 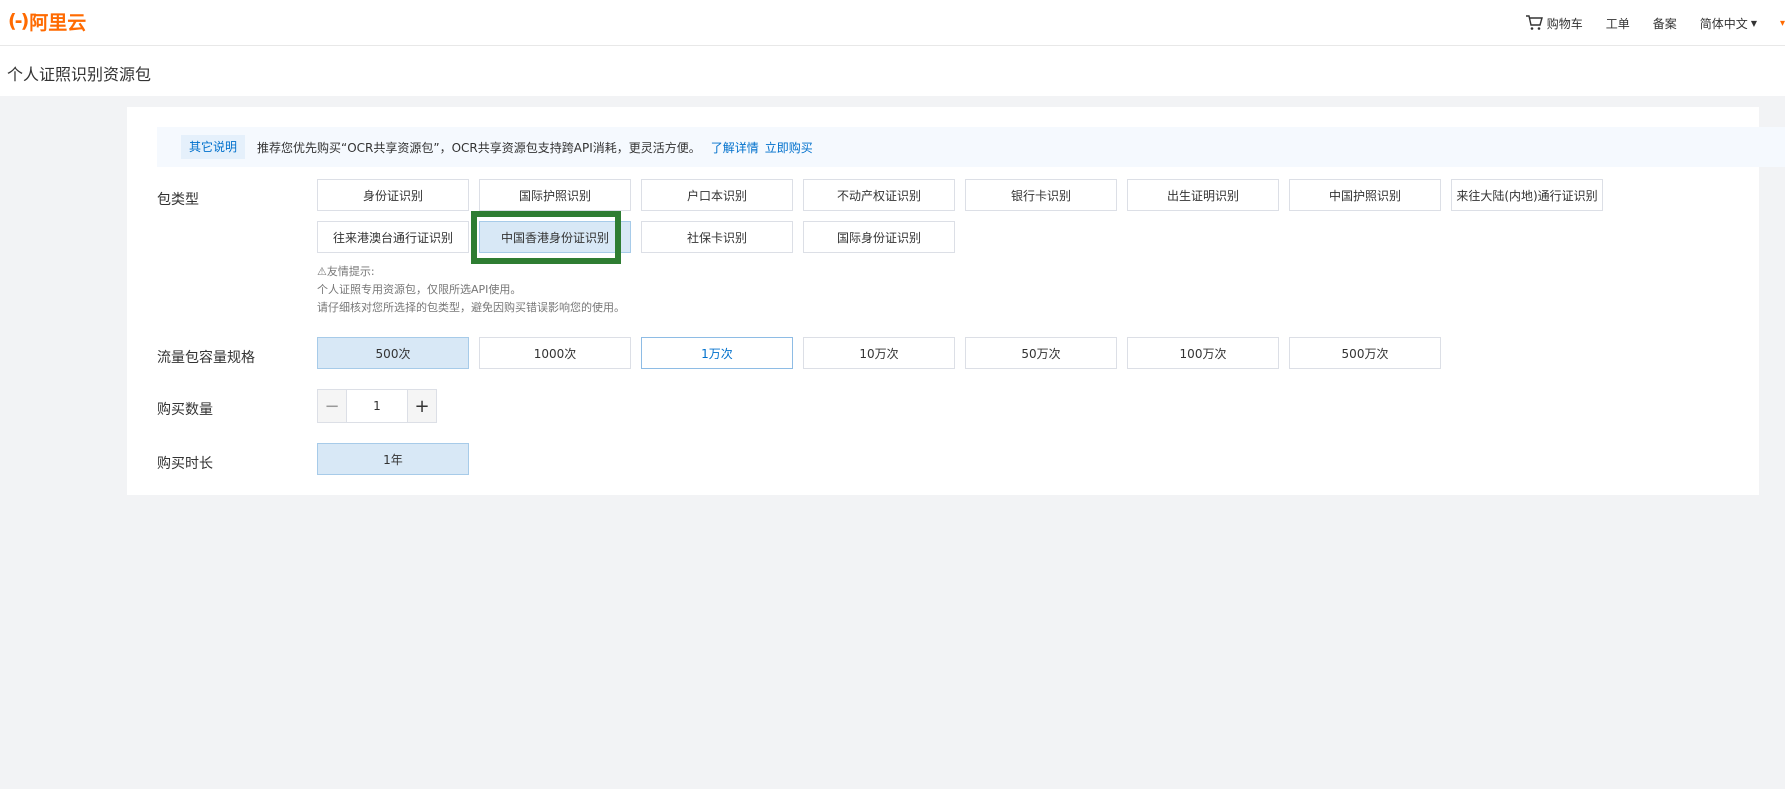 What do you see at coordinates (213, 147) in the screenshot?
I see `notice-tag: 其它说明` at bounding box center [213, 147].